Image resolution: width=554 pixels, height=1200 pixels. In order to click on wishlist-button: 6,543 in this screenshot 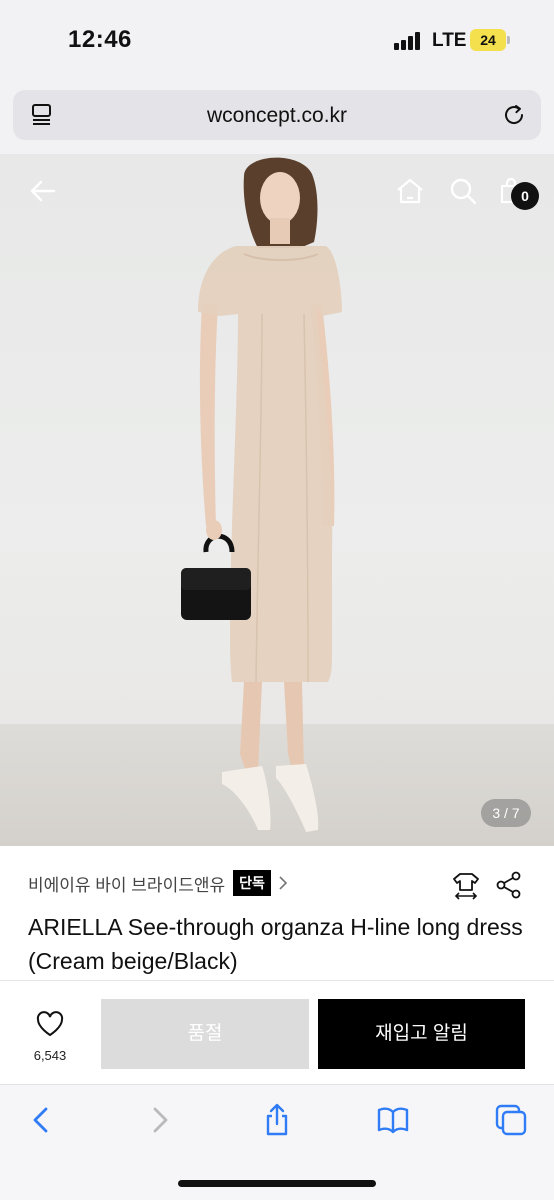, I will do `click(50, 1037)`.